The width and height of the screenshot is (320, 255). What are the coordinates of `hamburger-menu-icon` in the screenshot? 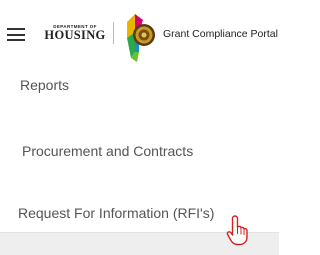 It's located at (16, 34).